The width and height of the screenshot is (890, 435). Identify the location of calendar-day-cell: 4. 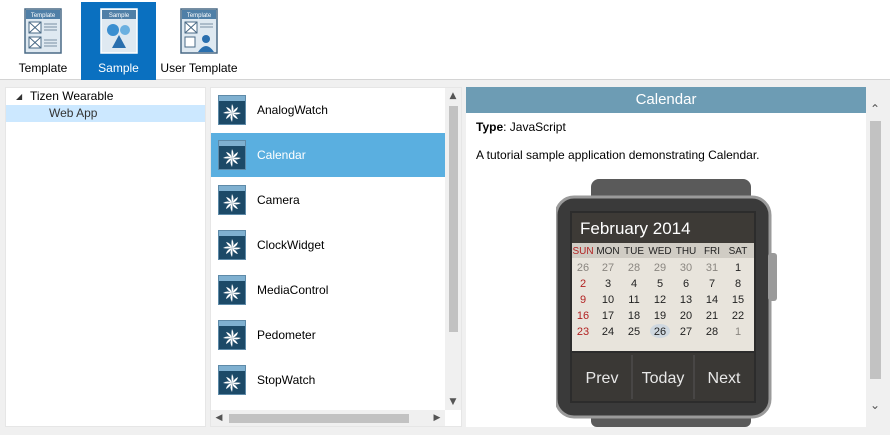
(634, 284).